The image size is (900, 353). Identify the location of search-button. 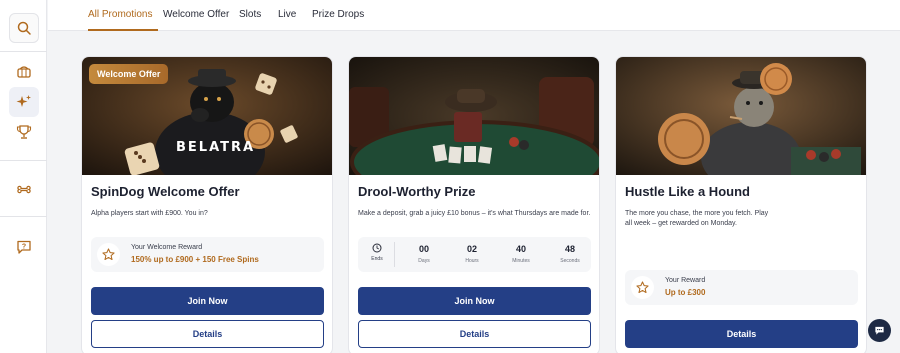
(24, 28).